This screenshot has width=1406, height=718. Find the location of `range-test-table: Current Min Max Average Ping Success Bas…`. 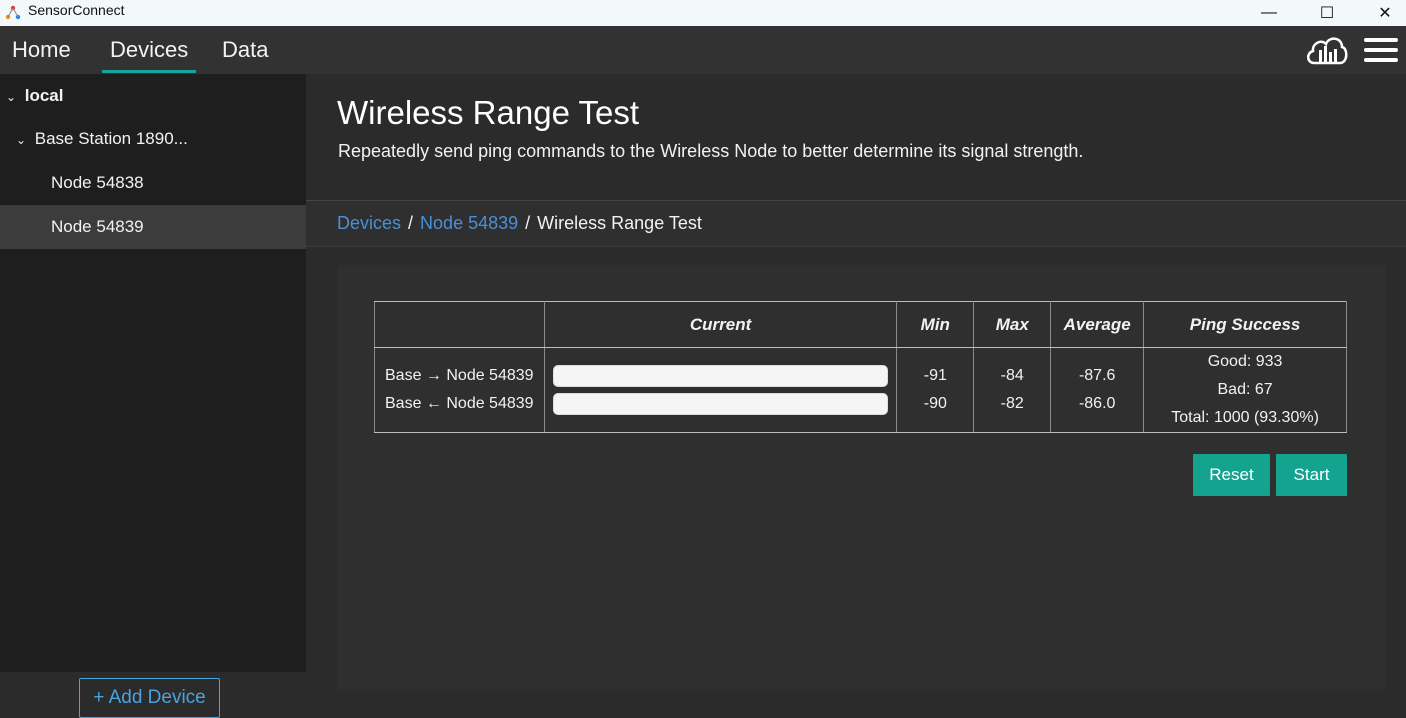

range-test-table: Current Min Max Average Ping Success Bas… is located at coordinates (860, 367).